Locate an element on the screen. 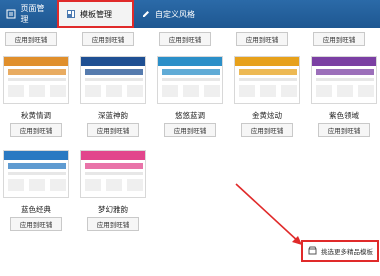 The width and height of the screenshot is (380, 276). annotation-arrow is located at coordinates (268, 214).